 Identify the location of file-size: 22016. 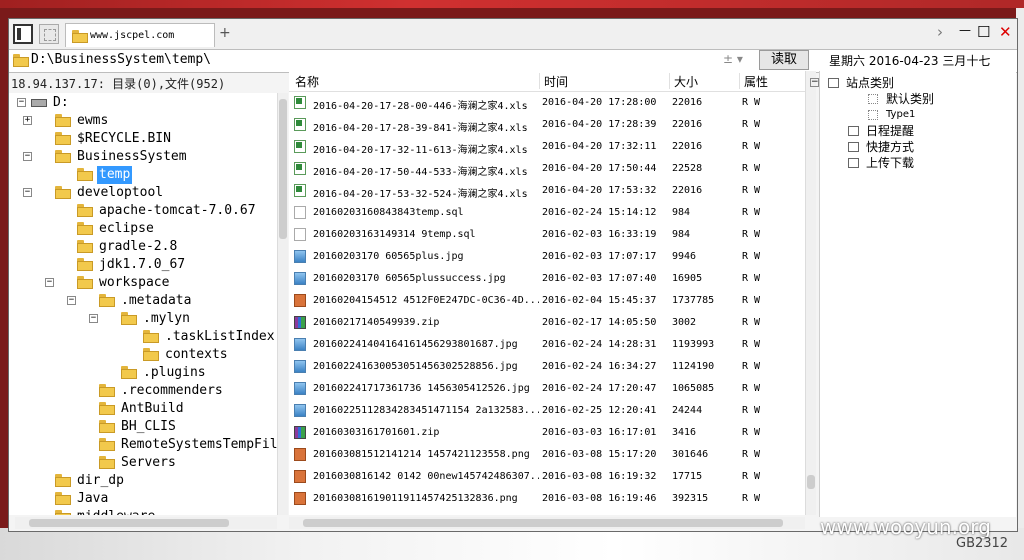
(687, 146).